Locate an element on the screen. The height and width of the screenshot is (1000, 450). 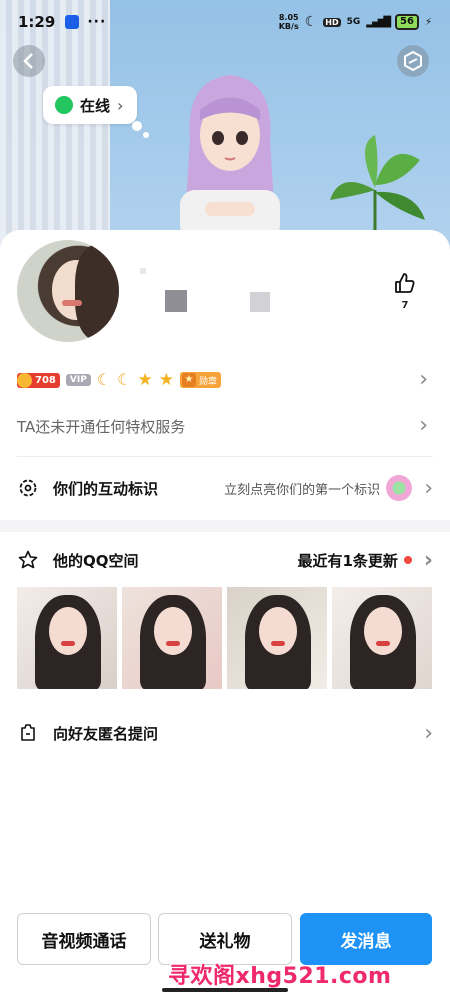
bubble-tail is located at coordinates (137, 126).